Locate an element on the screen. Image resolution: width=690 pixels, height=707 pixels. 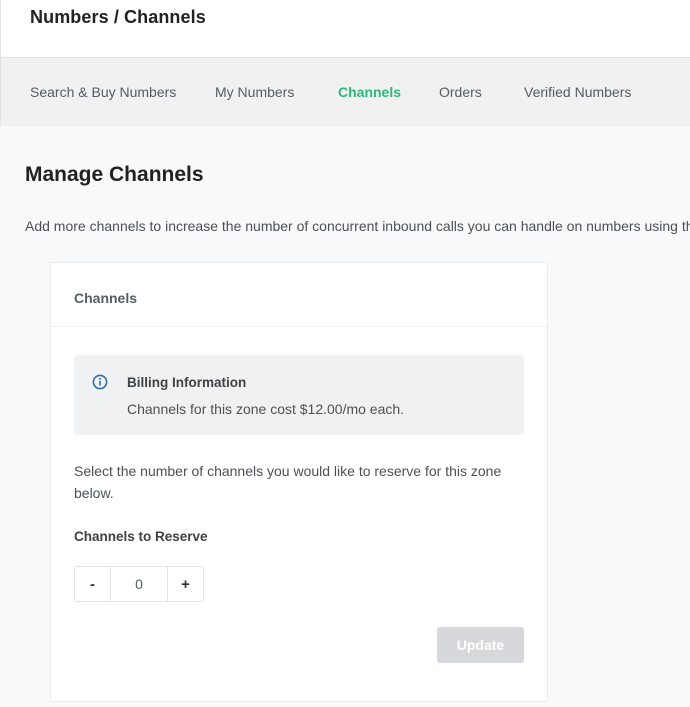
update-button: Update is located at coordinates (480, 645).